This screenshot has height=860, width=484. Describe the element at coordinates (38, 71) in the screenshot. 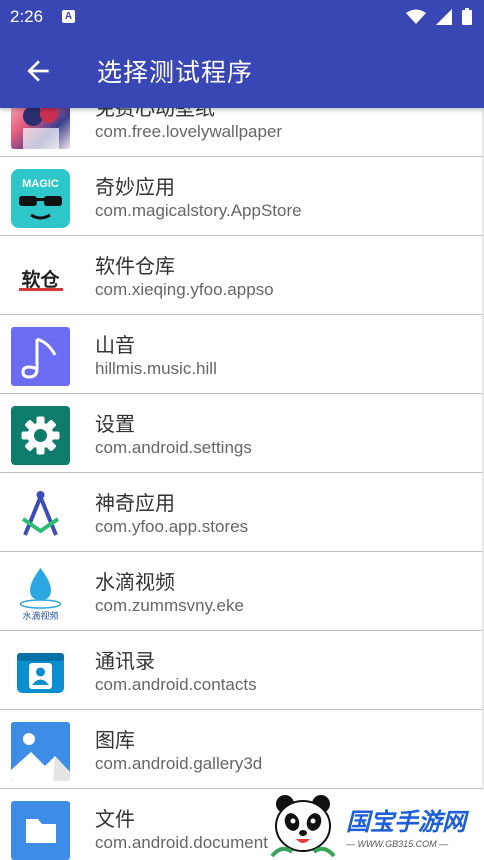

I see `back-arrow-icon` at that location.